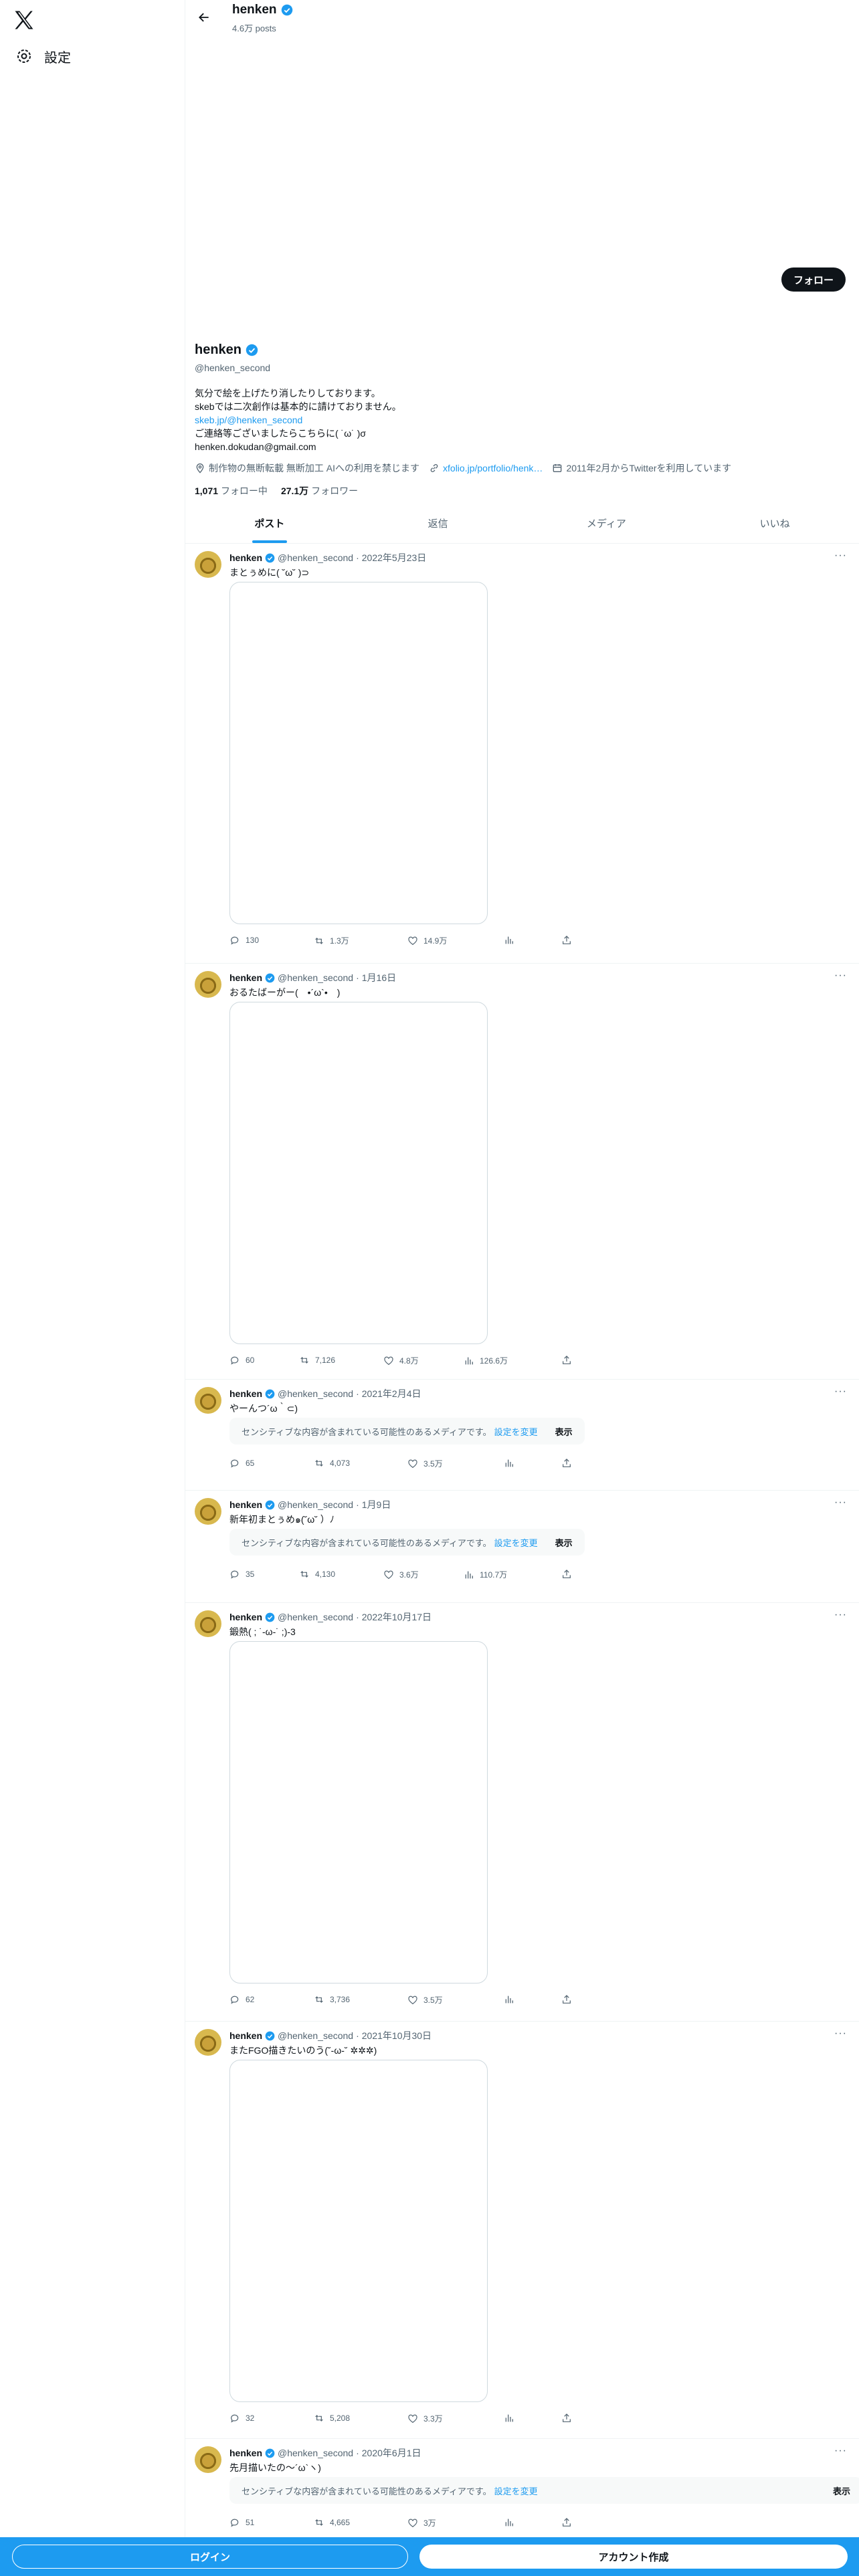  Describe the element at coordinates (401, 1575) in the screenshot. I see `like-button: 3.6万` at that location.